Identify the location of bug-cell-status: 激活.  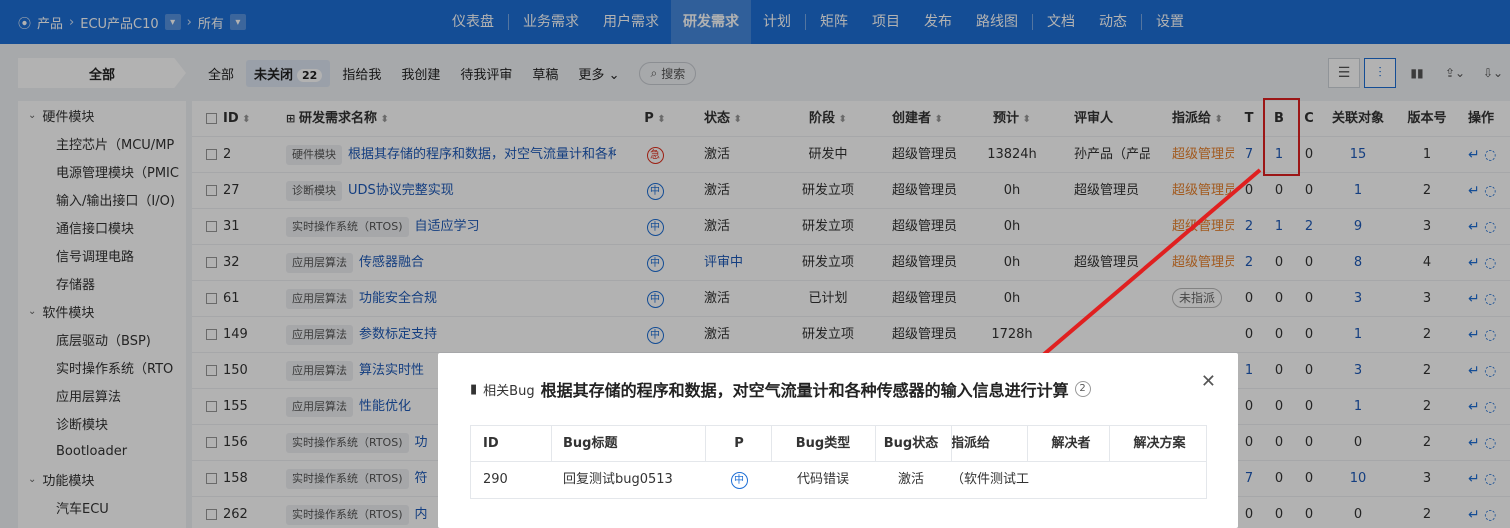
(910, 479).